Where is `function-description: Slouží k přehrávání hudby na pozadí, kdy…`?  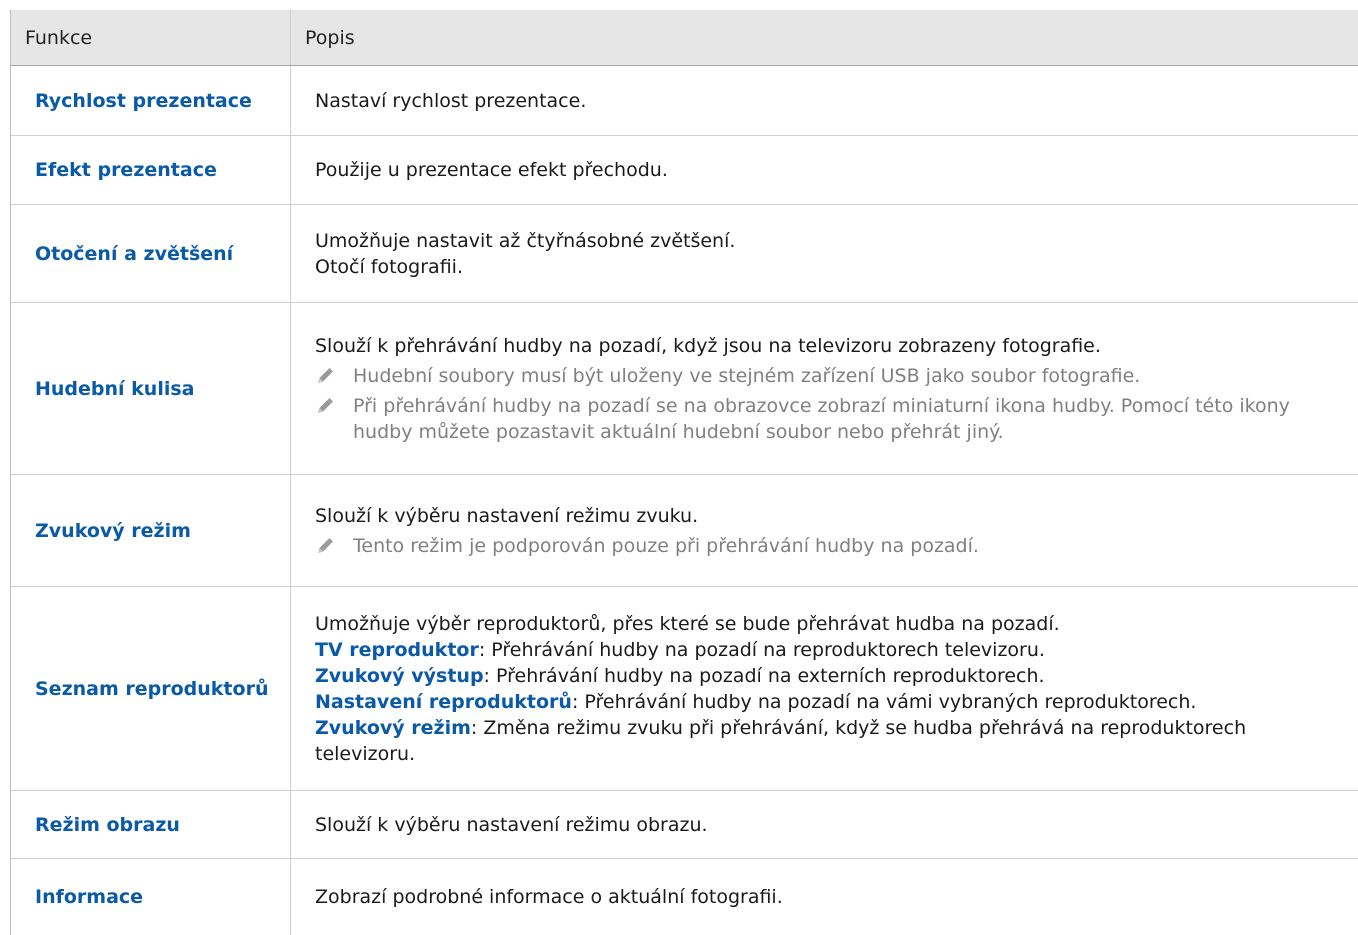 function-description: Slouží k přehrávání hudby na pozadí, kdy… is located at coordinates (824, 388).